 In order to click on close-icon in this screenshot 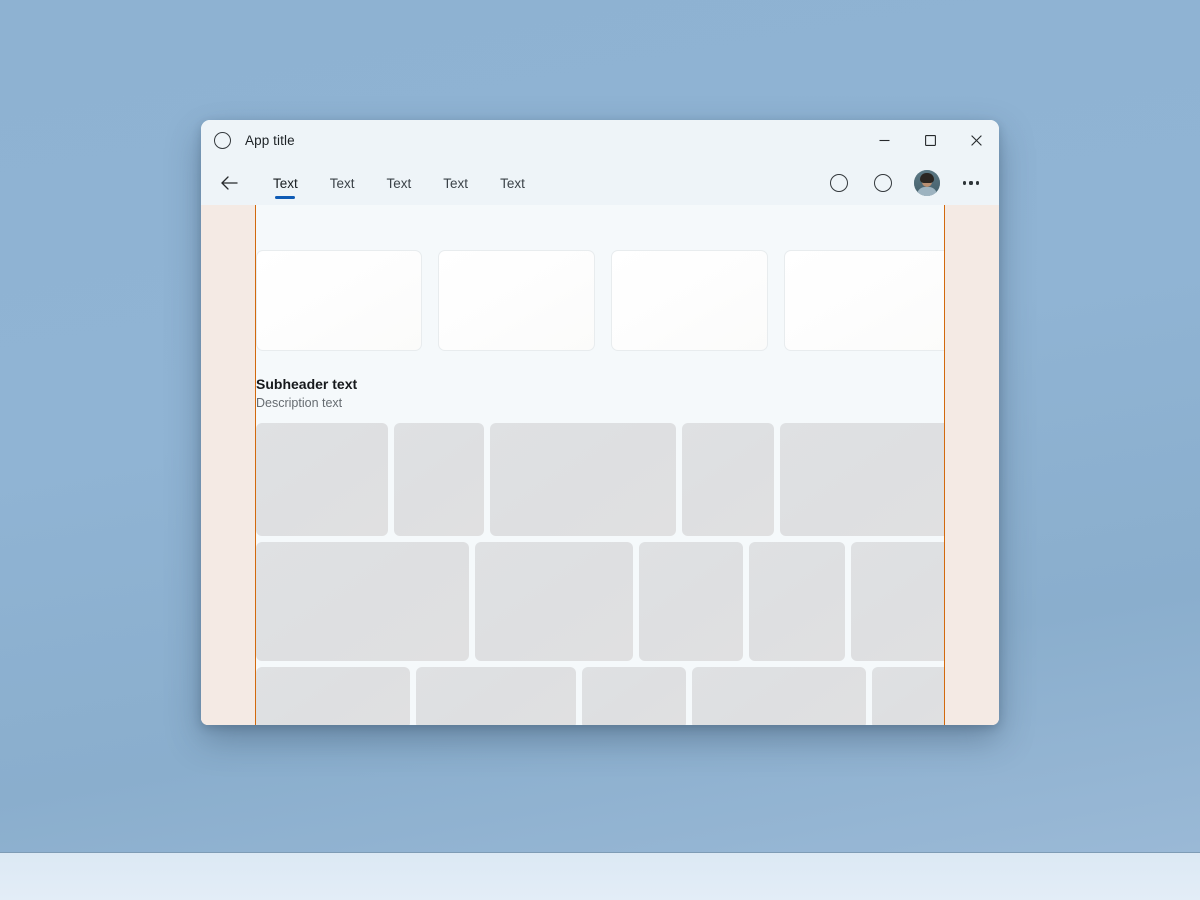, I will do `click(976, 140)`.